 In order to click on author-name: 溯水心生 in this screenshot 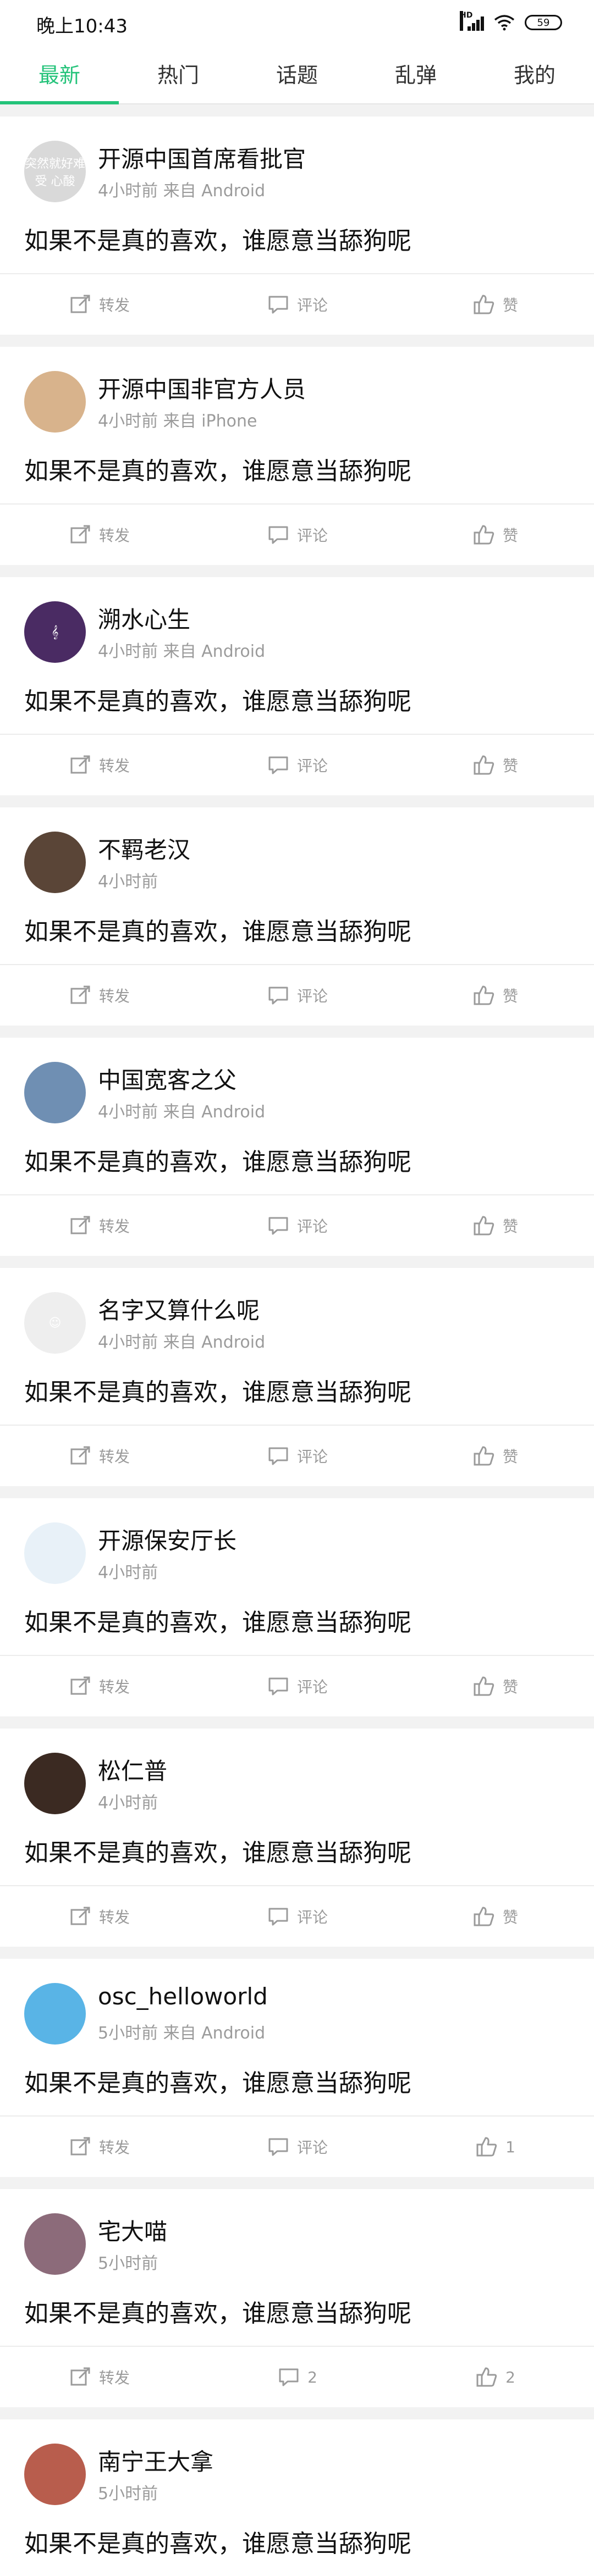, I will do `click(144, 618)`.